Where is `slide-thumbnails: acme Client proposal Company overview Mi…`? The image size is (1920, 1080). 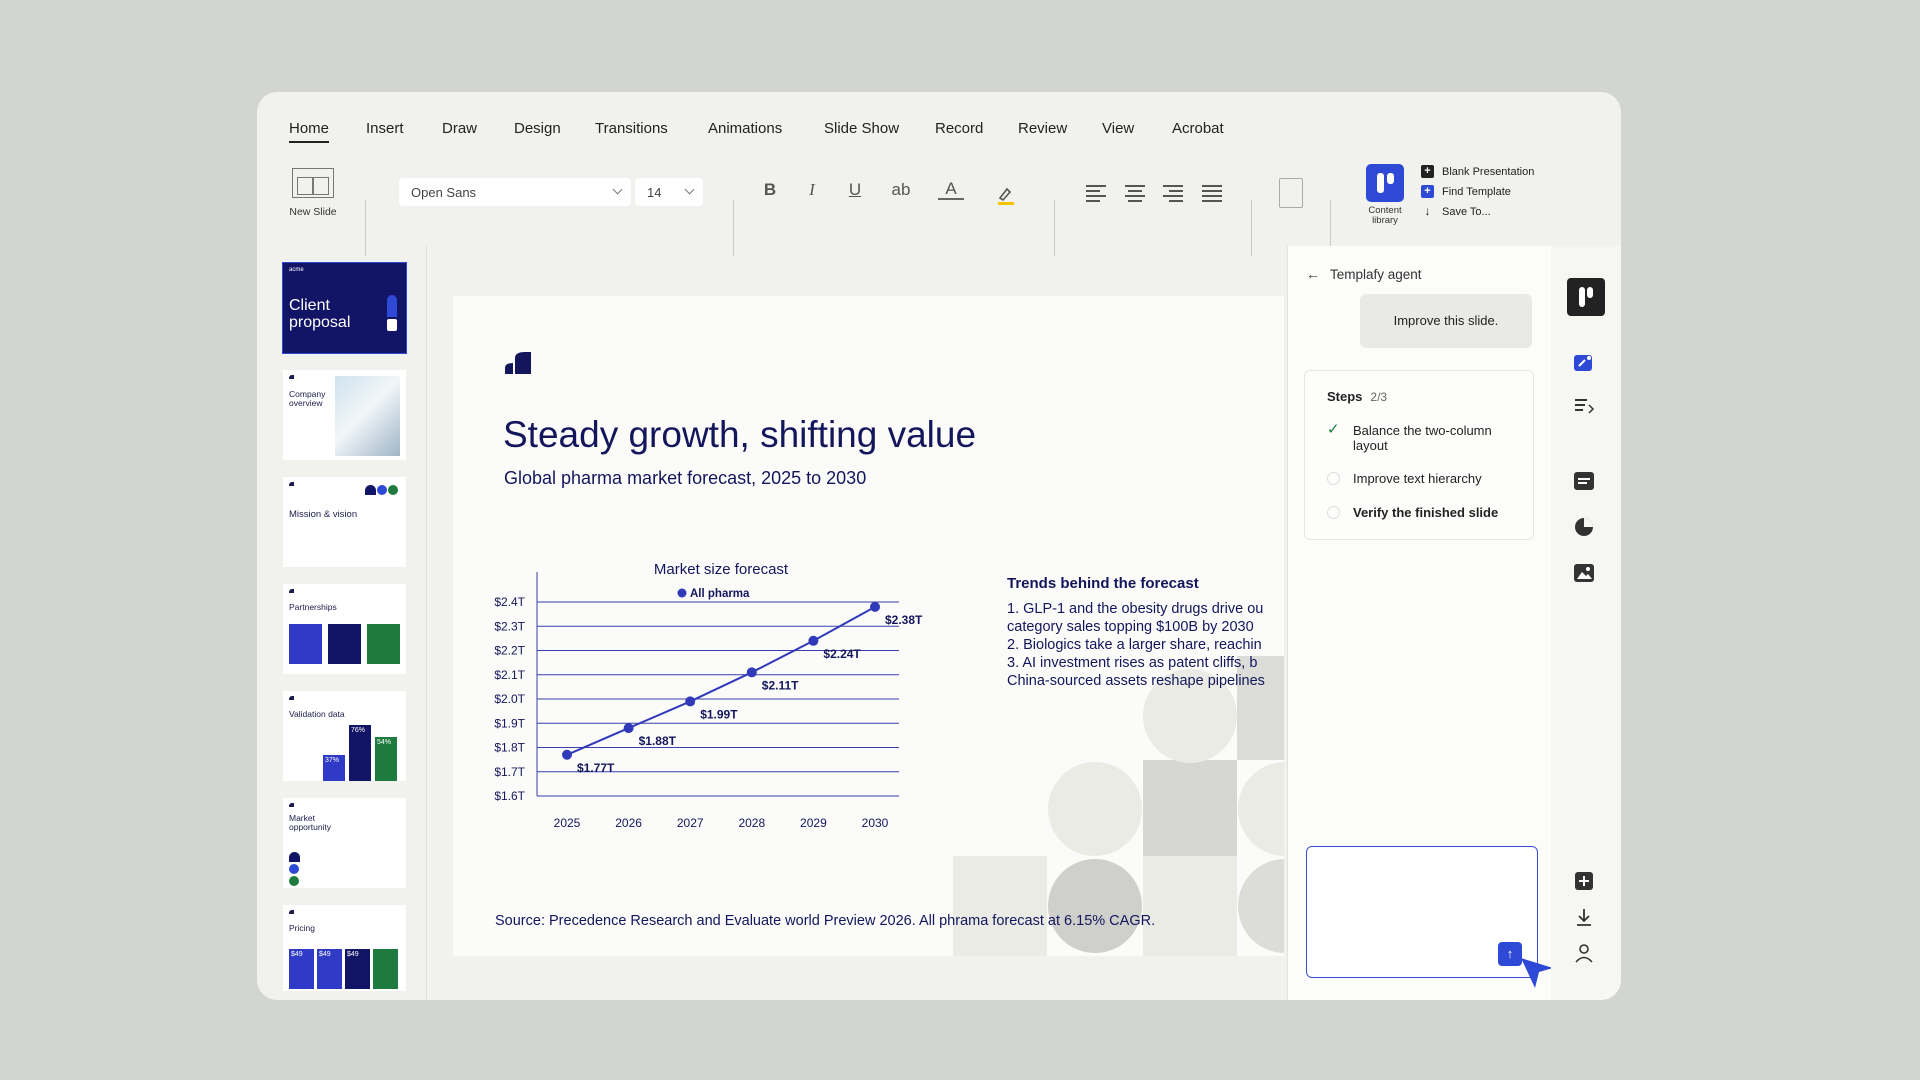 slide-thumbnails: acme Client proposal Company overview Mi… is located at coordinates (342, 623).